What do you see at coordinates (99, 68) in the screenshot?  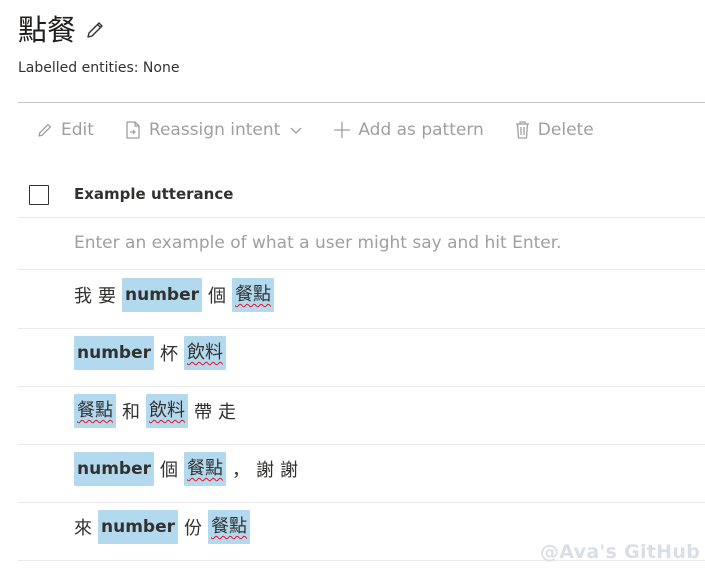 I see `labelled-entities-summary: Labelled entities: None` at bounding box center [99, 68].